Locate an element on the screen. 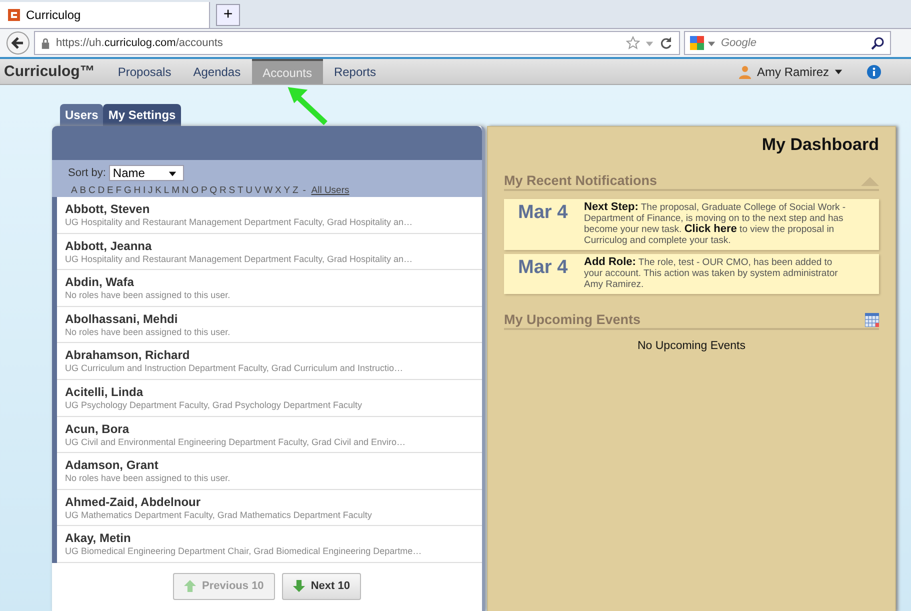  notification-card: Mar 4 Add Role: The role, test - OUR CMO, has been added to your account. This action was taken by system administrator Amy Ramirez. is located at coordinates (691, 274).